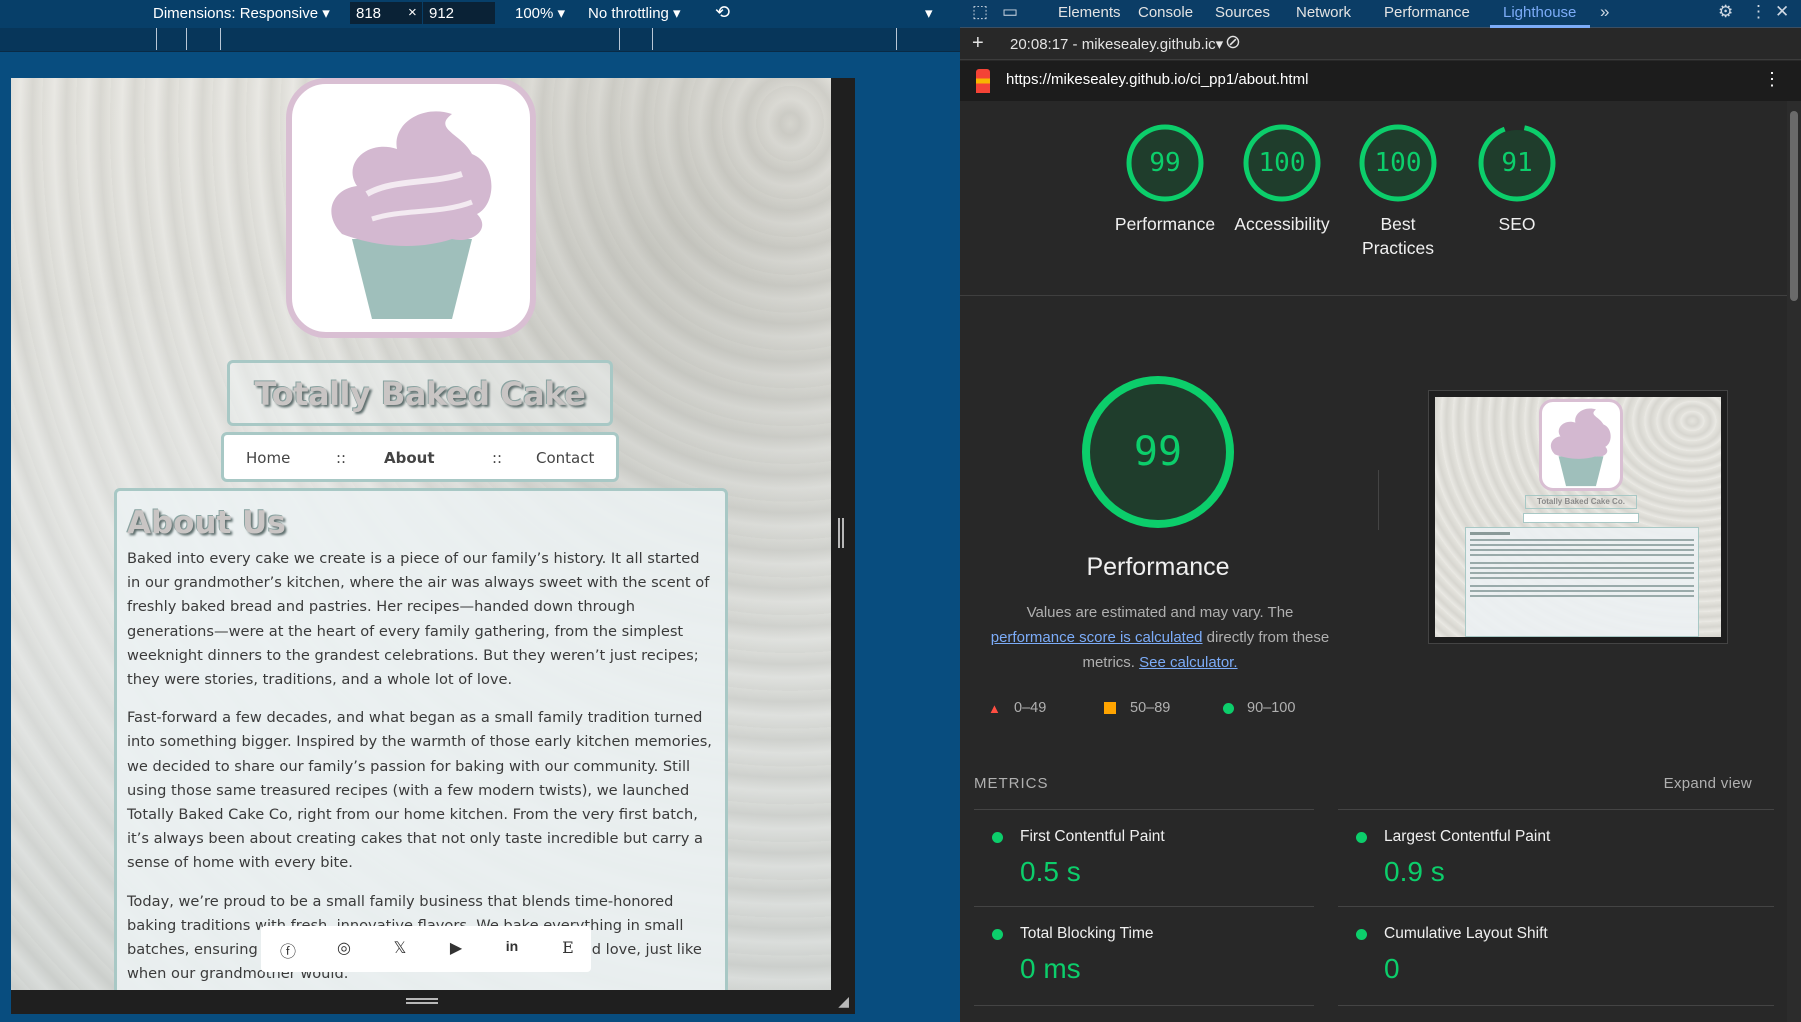  I want to click on score-value: 100, so click(1398, 163).